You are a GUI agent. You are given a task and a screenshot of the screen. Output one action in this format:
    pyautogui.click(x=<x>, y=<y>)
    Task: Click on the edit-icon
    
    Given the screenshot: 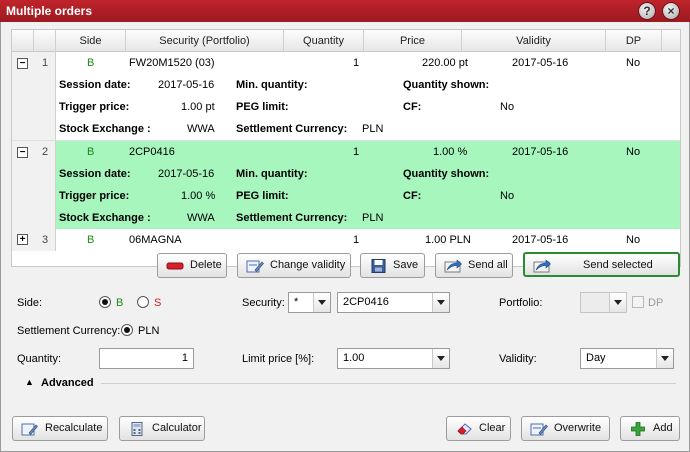 What is the action you would take?
    pyautogui.click(x=29, y=429)
    